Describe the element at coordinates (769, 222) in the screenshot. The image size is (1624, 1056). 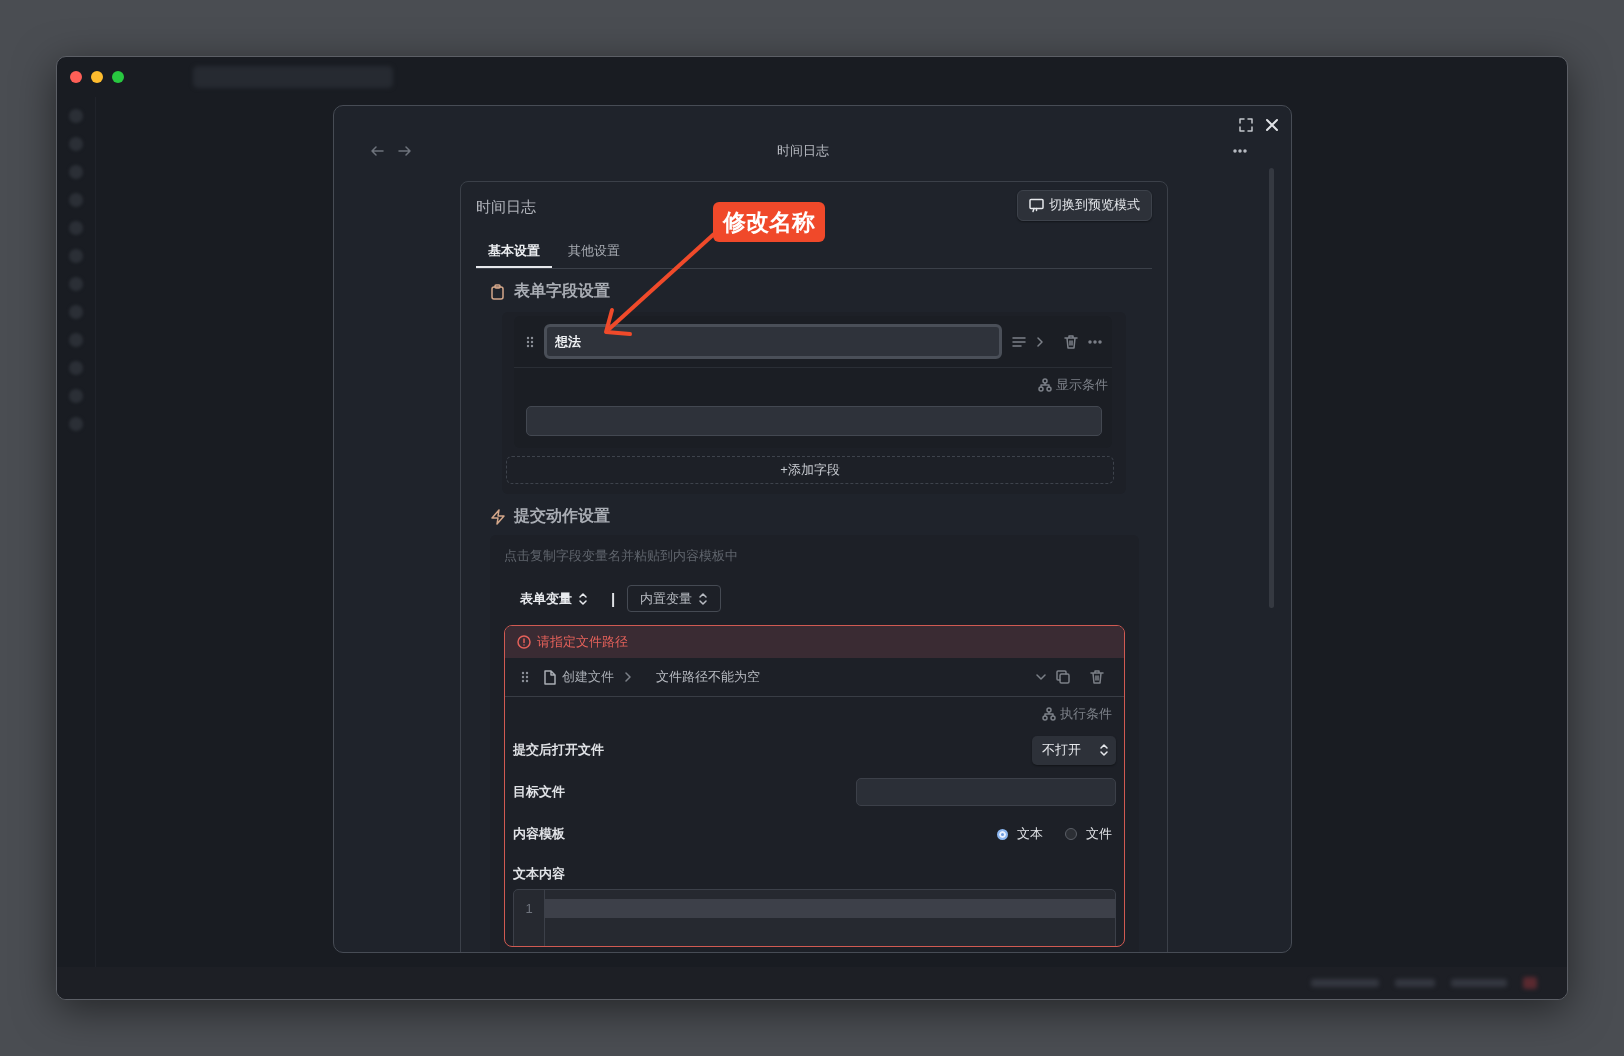
I see `annotation-label: 修改名称` at that location.